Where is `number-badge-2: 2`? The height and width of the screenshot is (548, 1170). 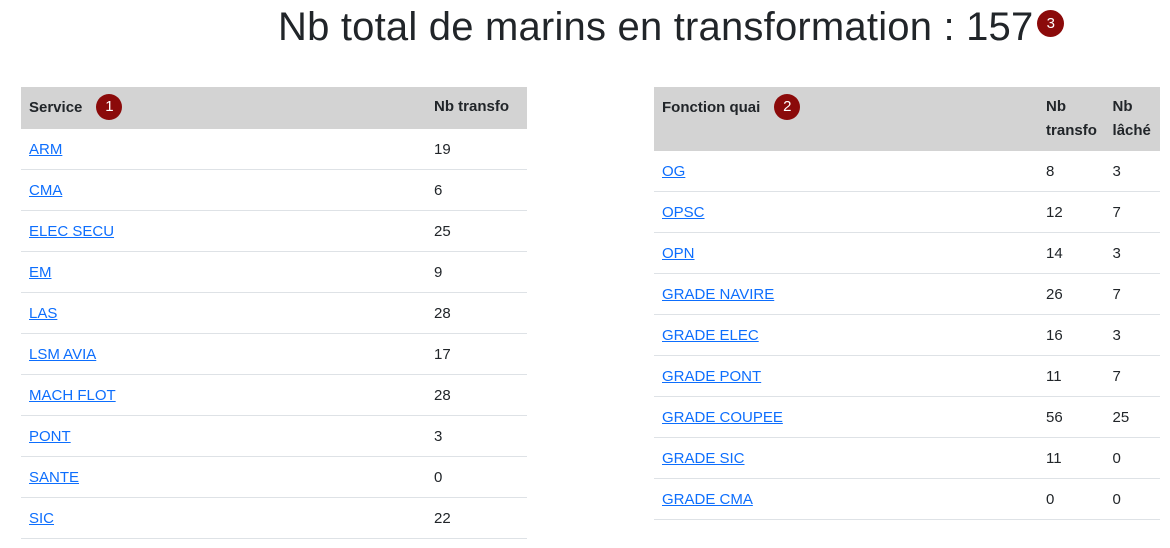
number-badge-2: 2 is located at coordinates (787, 107).